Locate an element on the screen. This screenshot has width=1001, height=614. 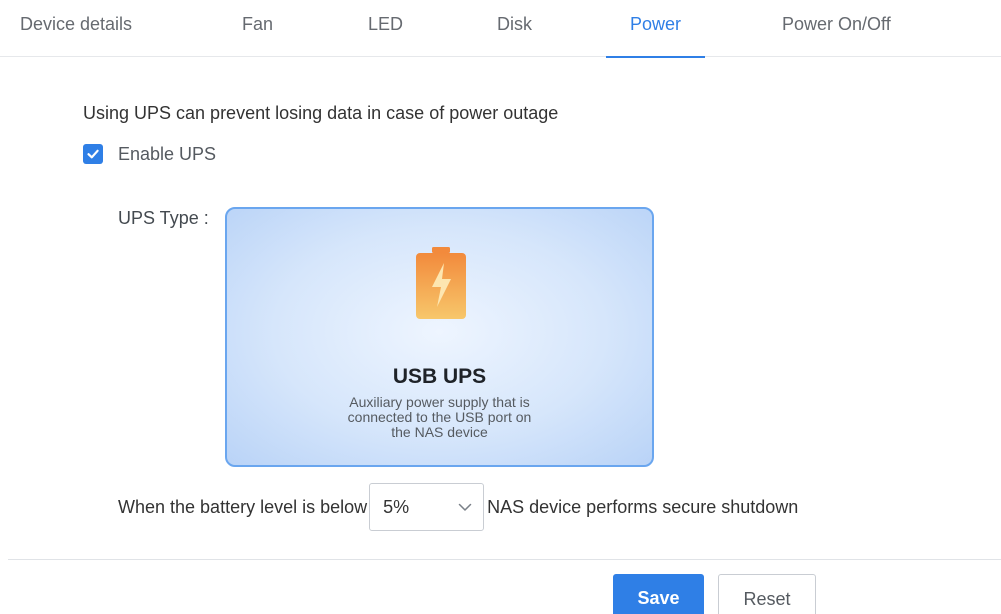
reset-button: Reset is located at coordinates (767, 594).